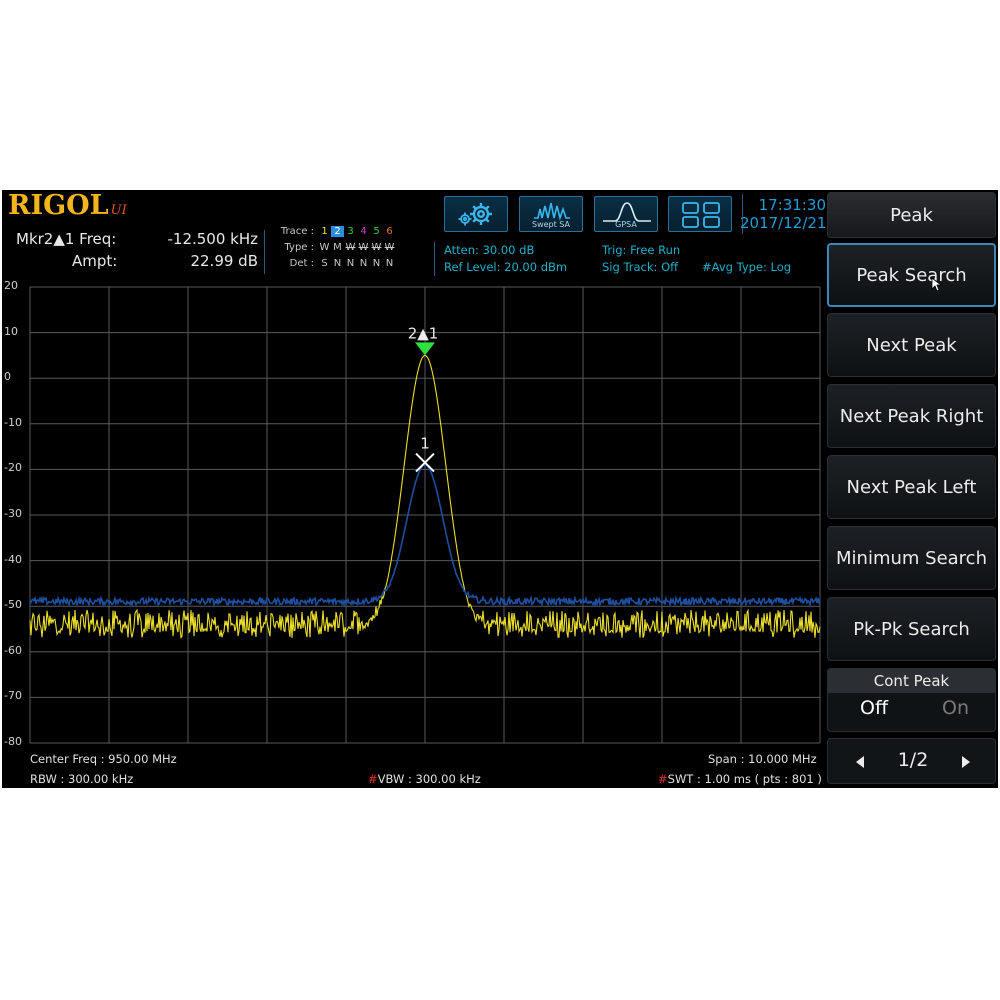 This screenshot has height=1000, width=1000. I want to click on y-tick-label: 20, so click(11, 285).